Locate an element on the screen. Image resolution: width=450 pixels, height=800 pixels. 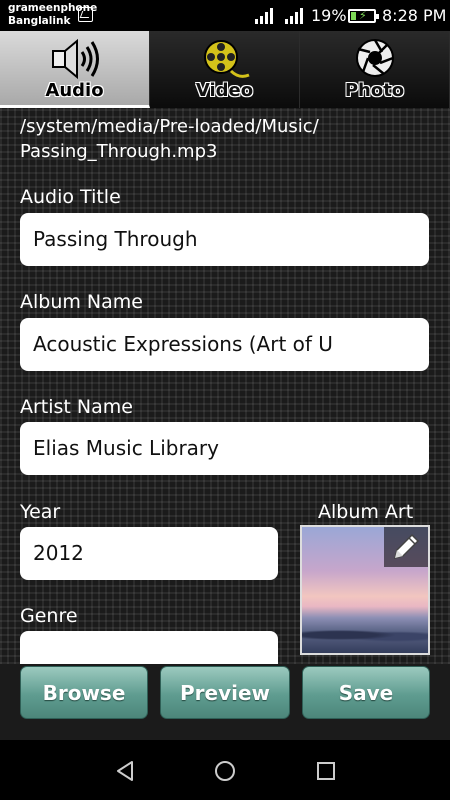
clock: 8:28 PM is located at coordinates (414, 15).